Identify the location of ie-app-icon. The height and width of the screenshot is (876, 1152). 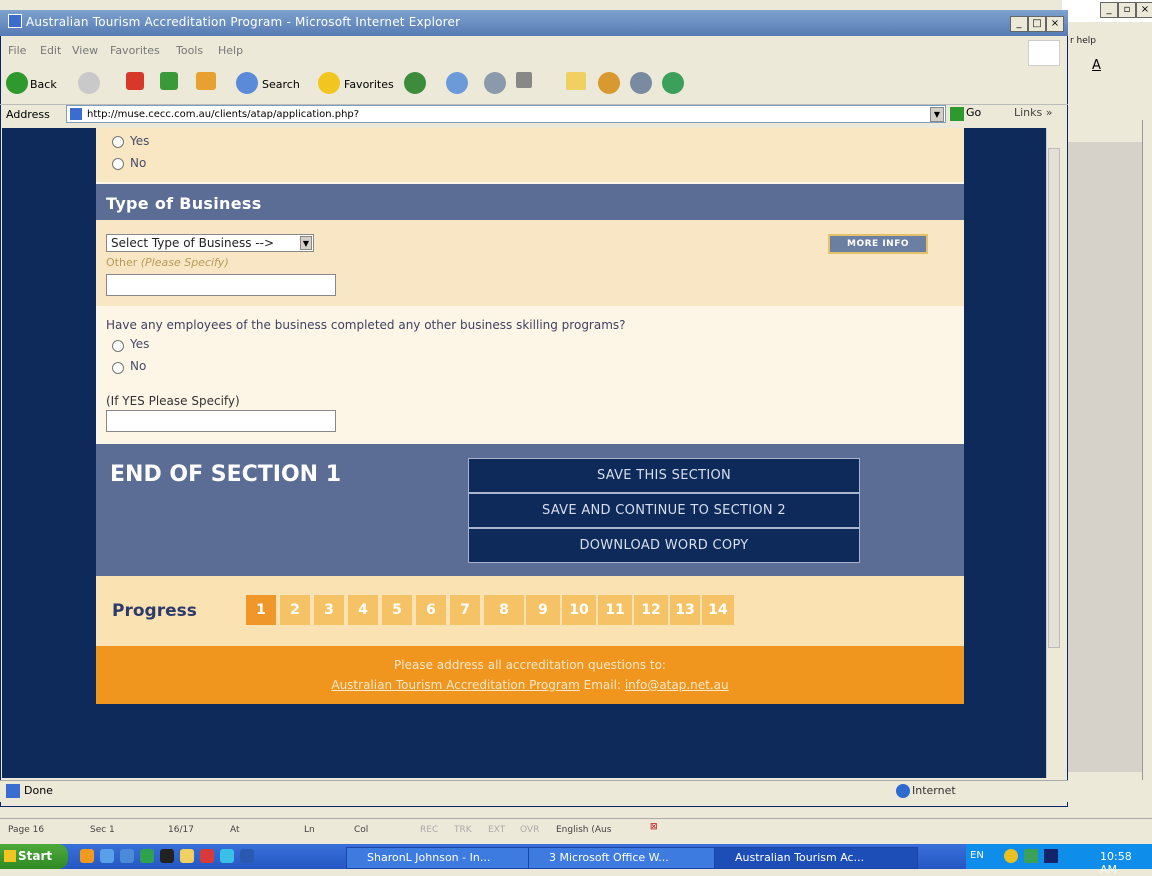
(15, 21).